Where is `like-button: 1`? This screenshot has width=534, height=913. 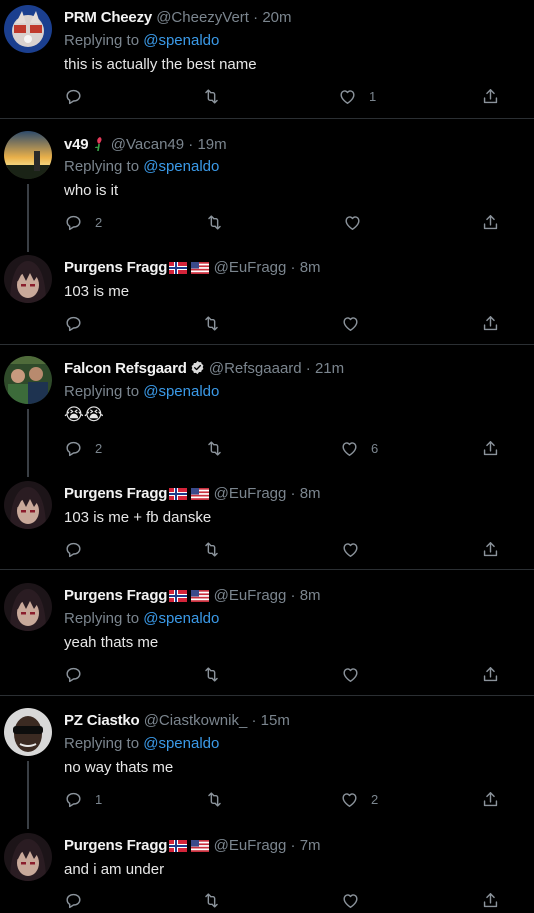
like-button: 1 is located at coordinates (357, 96).